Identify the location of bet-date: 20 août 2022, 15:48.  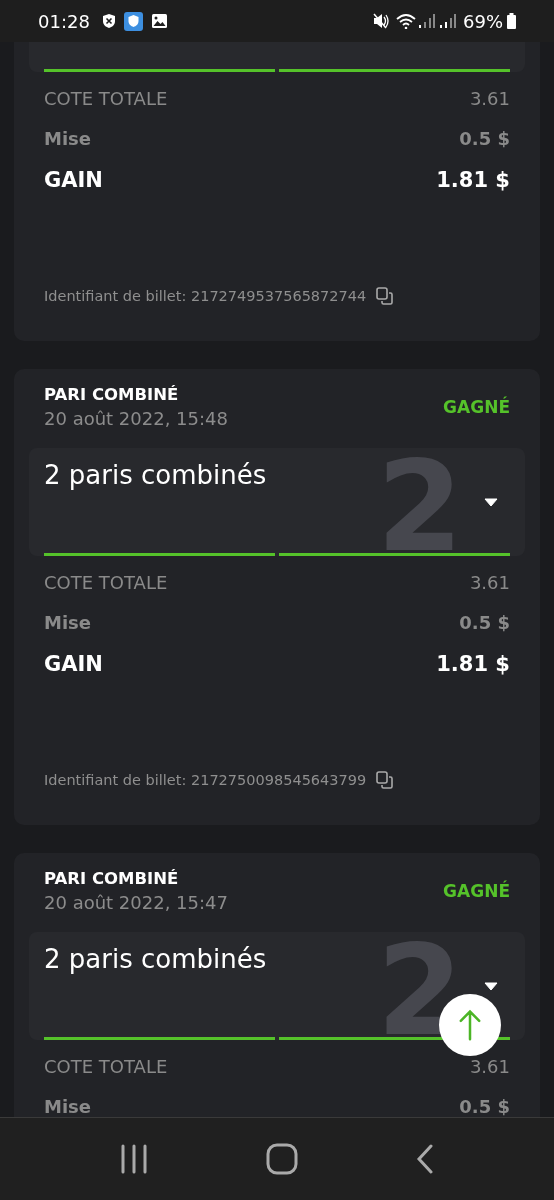
(136, 419).